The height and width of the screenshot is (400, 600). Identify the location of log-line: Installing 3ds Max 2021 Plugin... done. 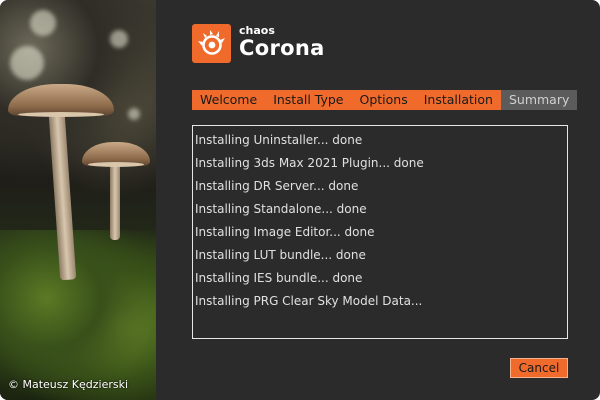
(309, 163).